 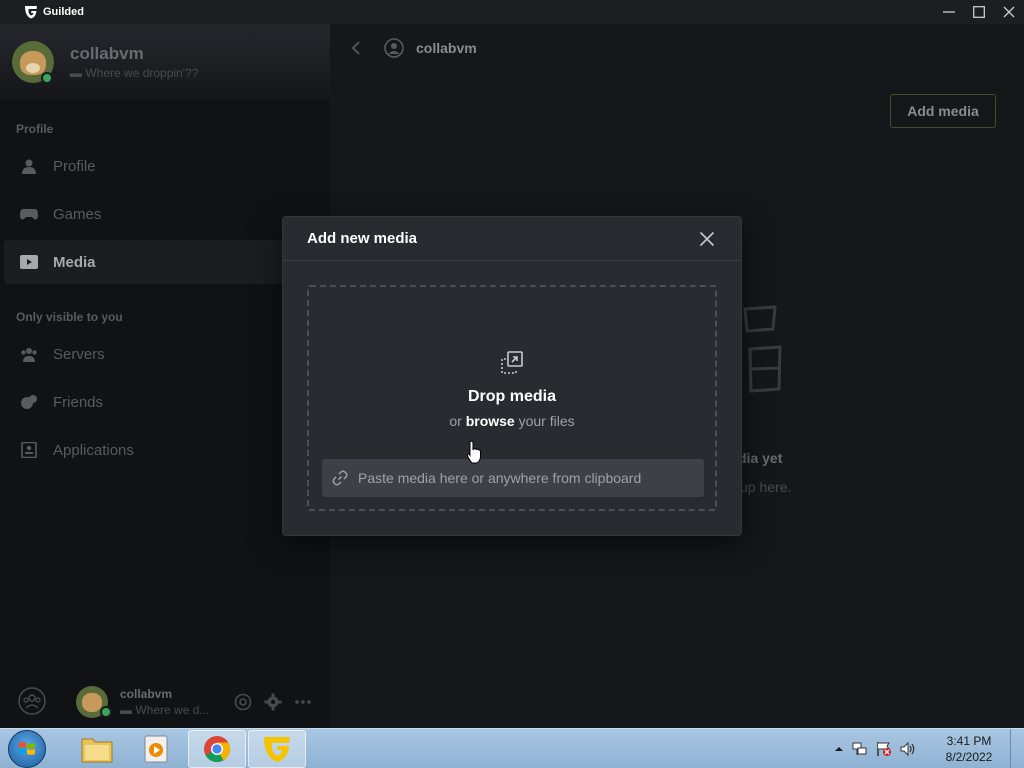 I want to click on windows-logo-icon, so click(x=27, y=748).